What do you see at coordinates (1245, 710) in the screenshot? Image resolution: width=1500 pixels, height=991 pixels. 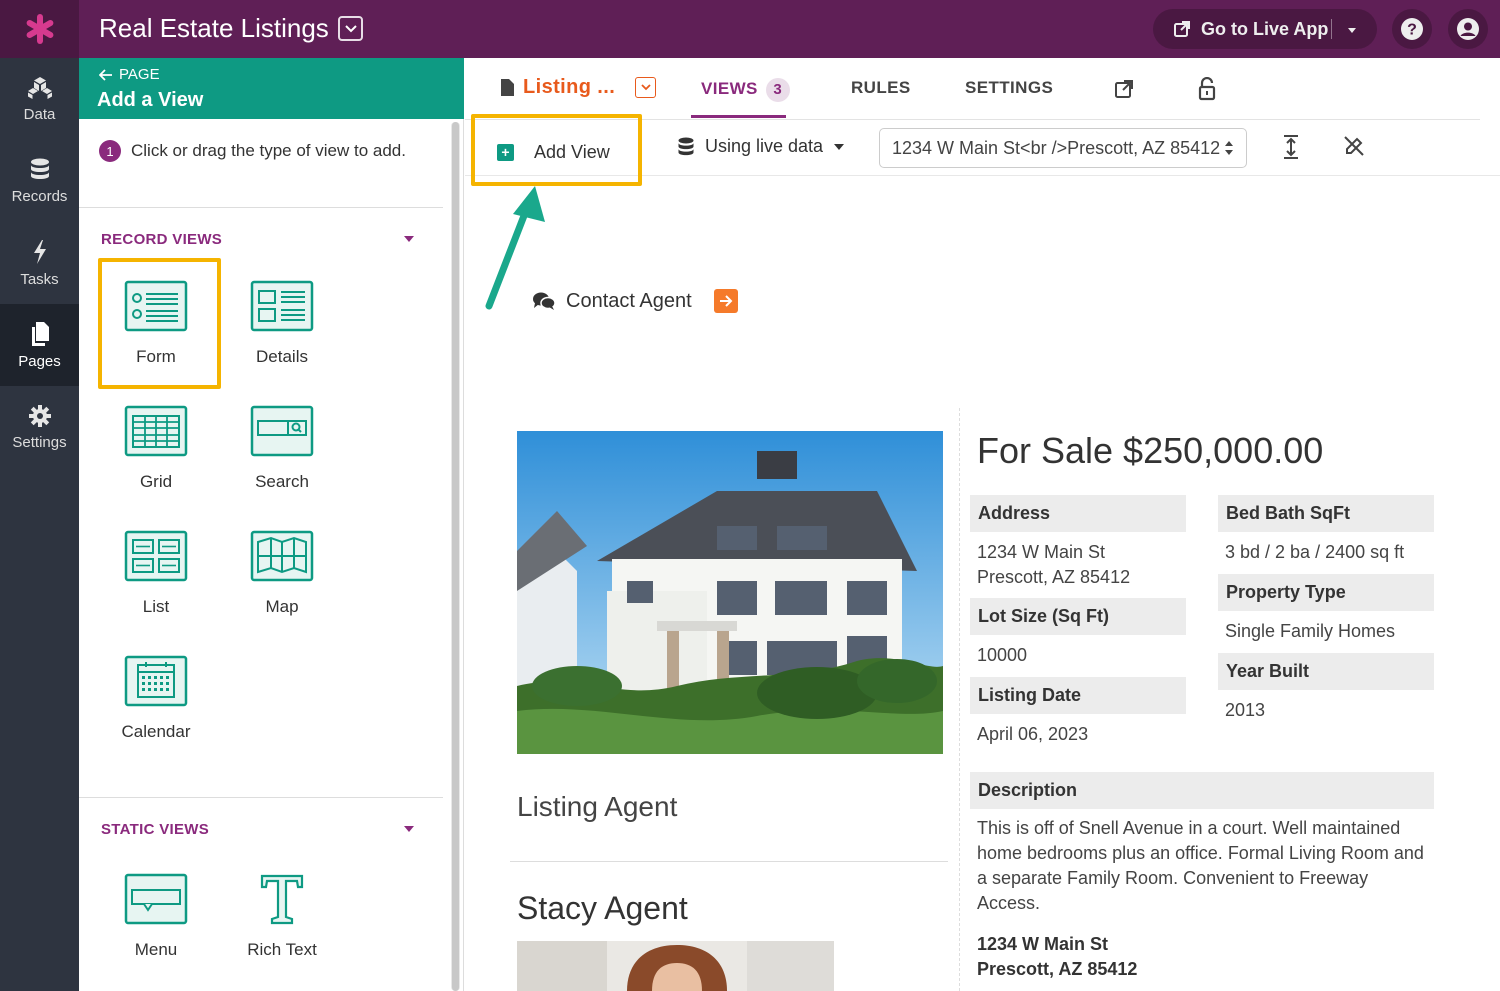 I see `field-value-year-built: 2013` at bounding box center [1245, 710].